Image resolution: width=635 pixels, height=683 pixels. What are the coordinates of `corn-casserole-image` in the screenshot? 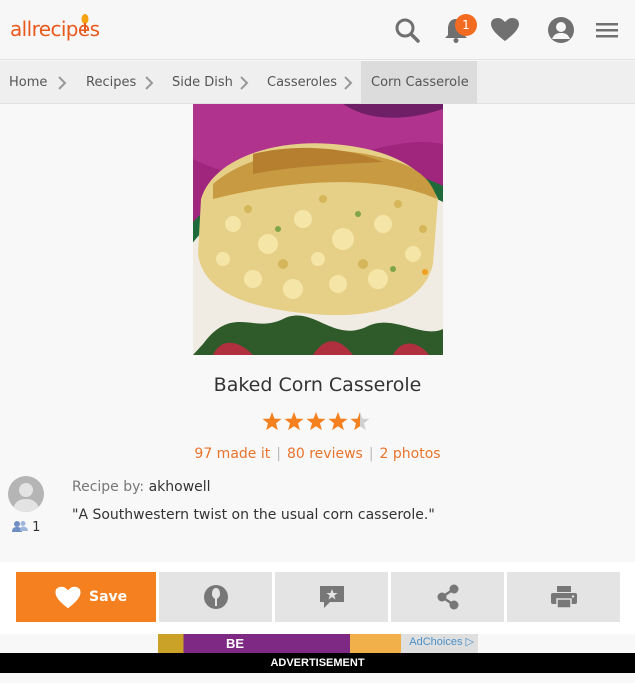 It's located at (318, 229).